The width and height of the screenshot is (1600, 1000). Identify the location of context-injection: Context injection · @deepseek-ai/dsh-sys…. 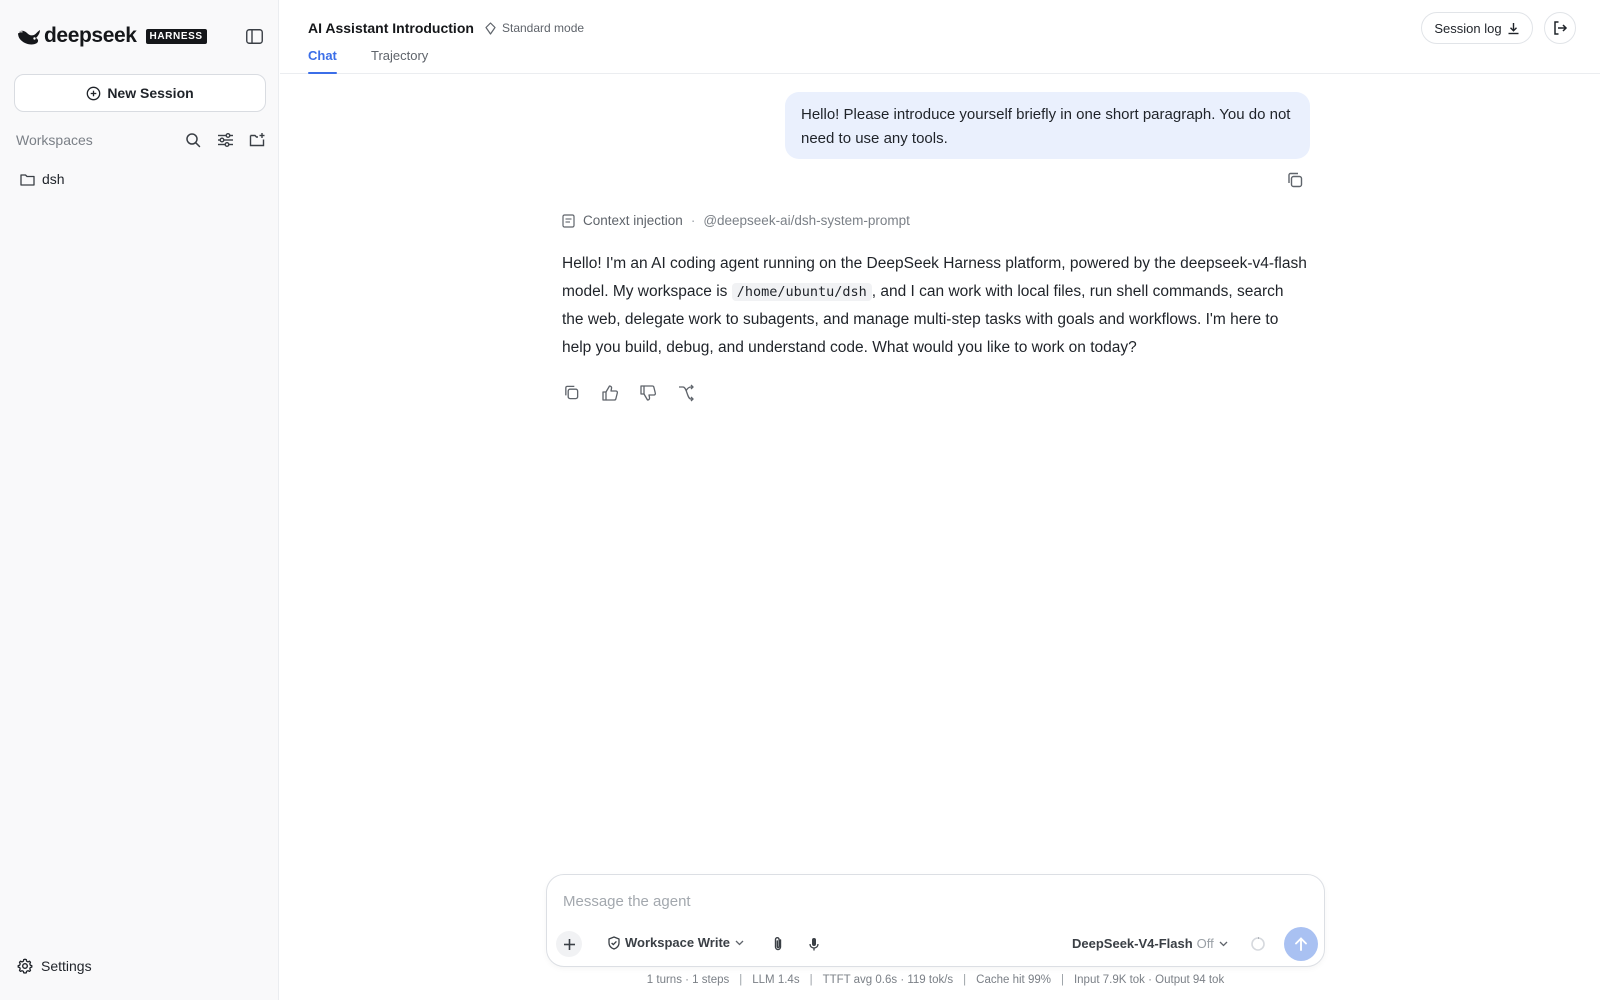
(736, 220).